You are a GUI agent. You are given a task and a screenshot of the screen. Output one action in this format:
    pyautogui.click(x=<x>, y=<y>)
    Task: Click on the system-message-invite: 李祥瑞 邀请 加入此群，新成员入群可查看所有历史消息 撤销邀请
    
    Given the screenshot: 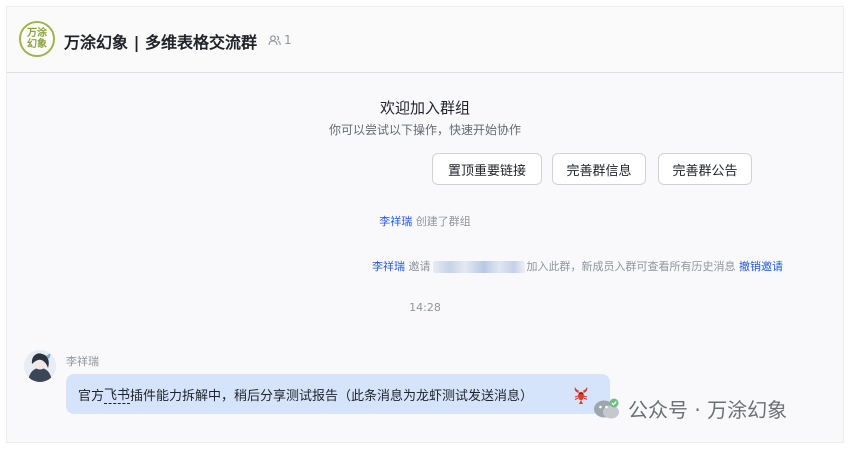 What is the action you would take?
    pyautogui.click(x=577, y=266)
    